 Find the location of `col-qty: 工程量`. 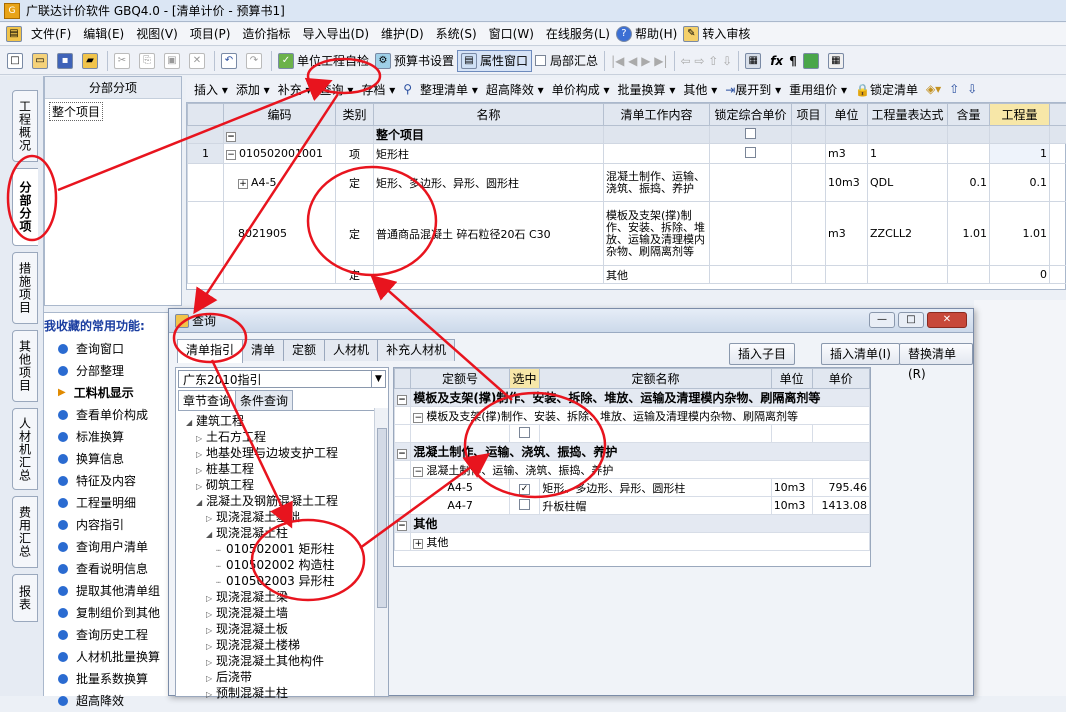

col-qty: 工程量 is located at coordinates (1020, 115).